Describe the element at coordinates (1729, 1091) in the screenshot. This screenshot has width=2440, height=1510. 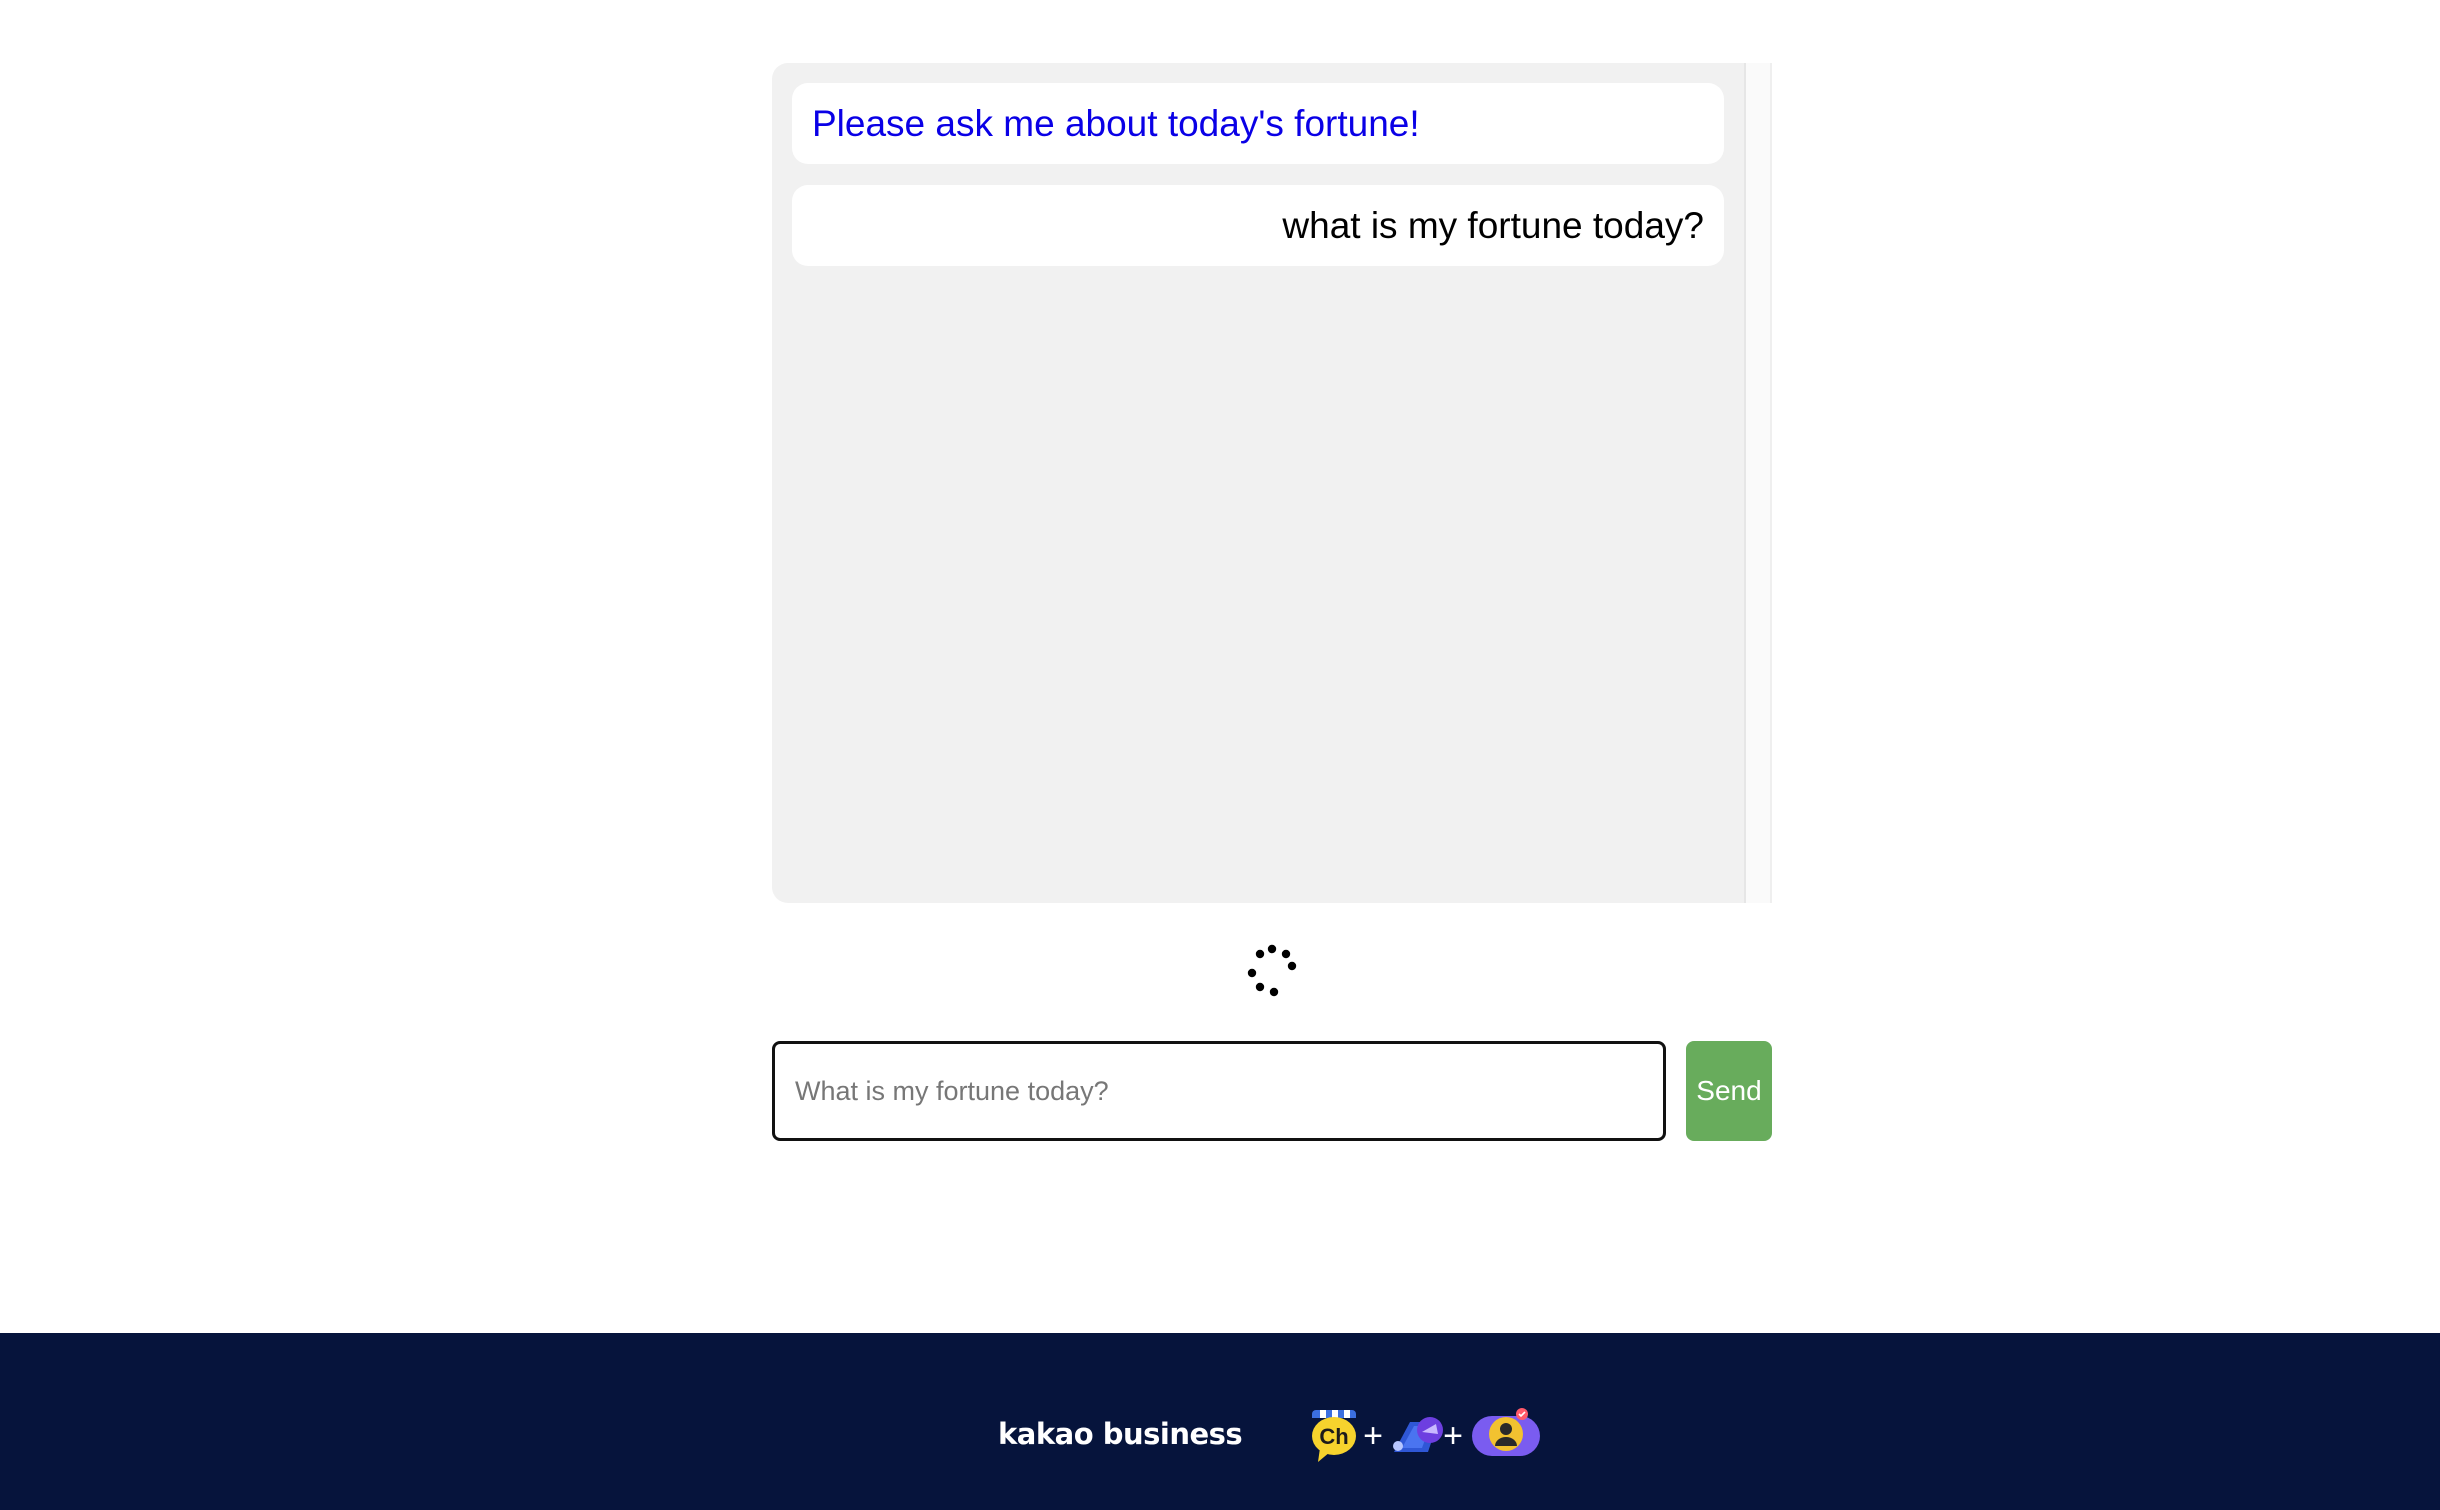
I see `send-button: Send` at that location.